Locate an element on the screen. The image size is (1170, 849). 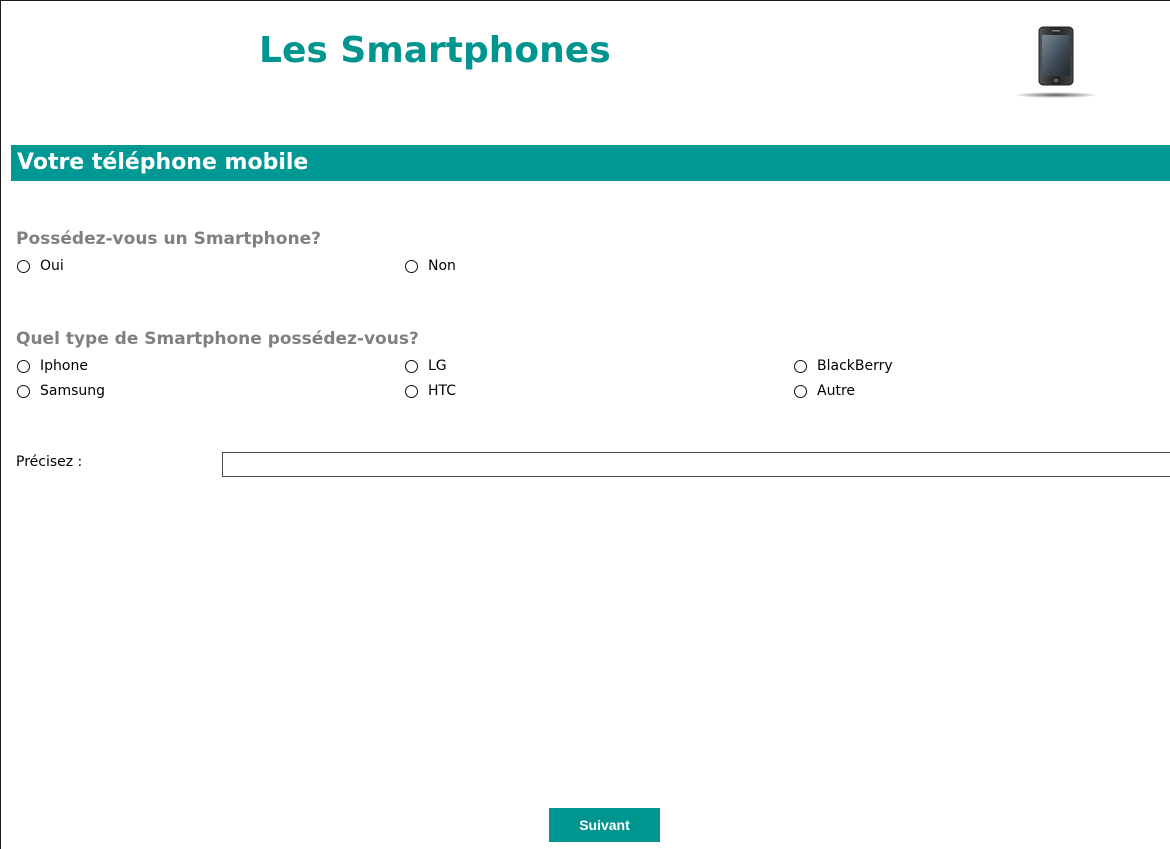
radio-label: Samsung is located at coordinates (73, 391).